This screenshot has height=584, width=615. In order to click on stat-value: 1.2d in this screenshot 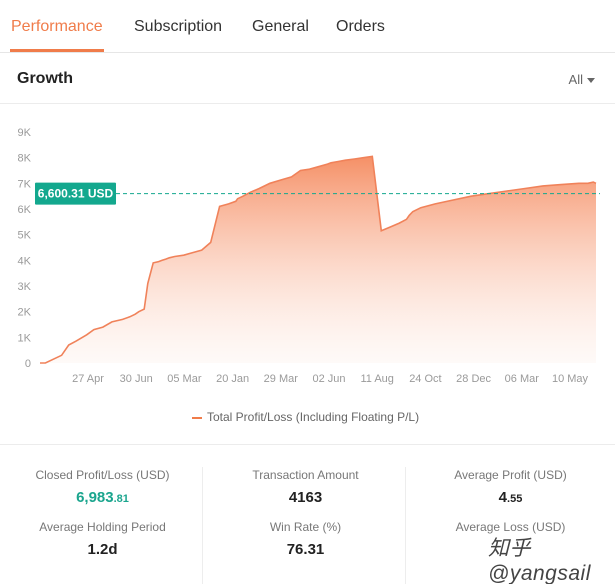, I will do `click(102, 549)`.